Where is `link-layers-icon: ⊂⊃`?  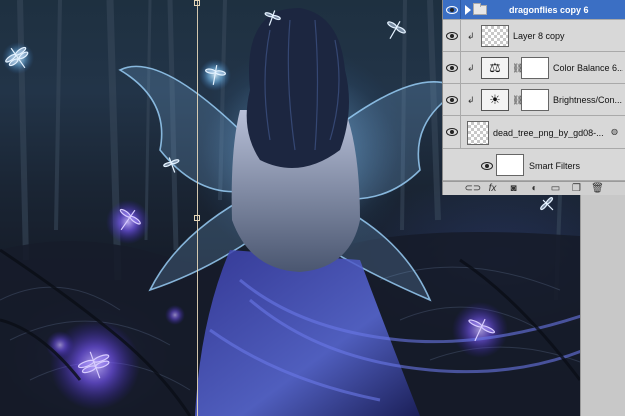
link-layers-icon: ⊂⊃ is located at coordinates (473, 189).